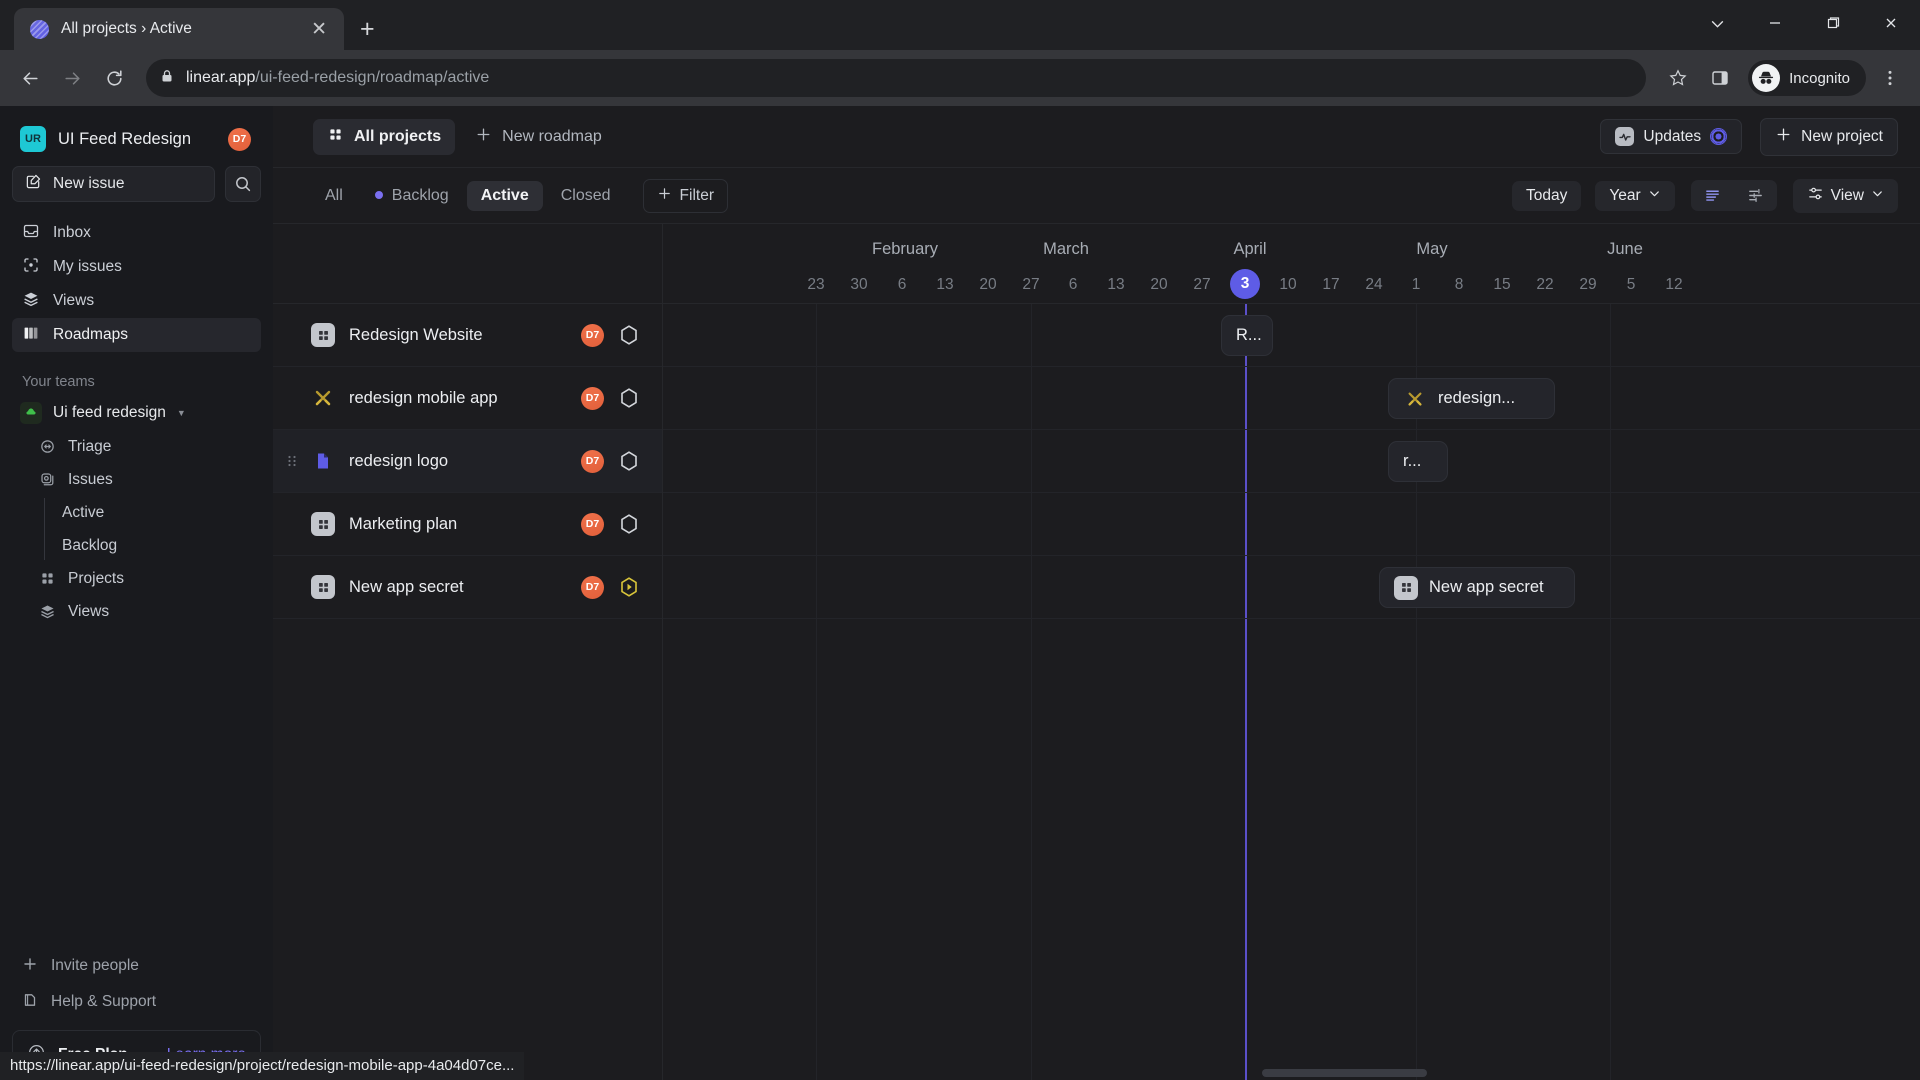 This screenshot has height=1080, width=1920. Describe the element at coordinates (467, 587) in the screenshot. I see `table-row: New app secret D7` at that location.